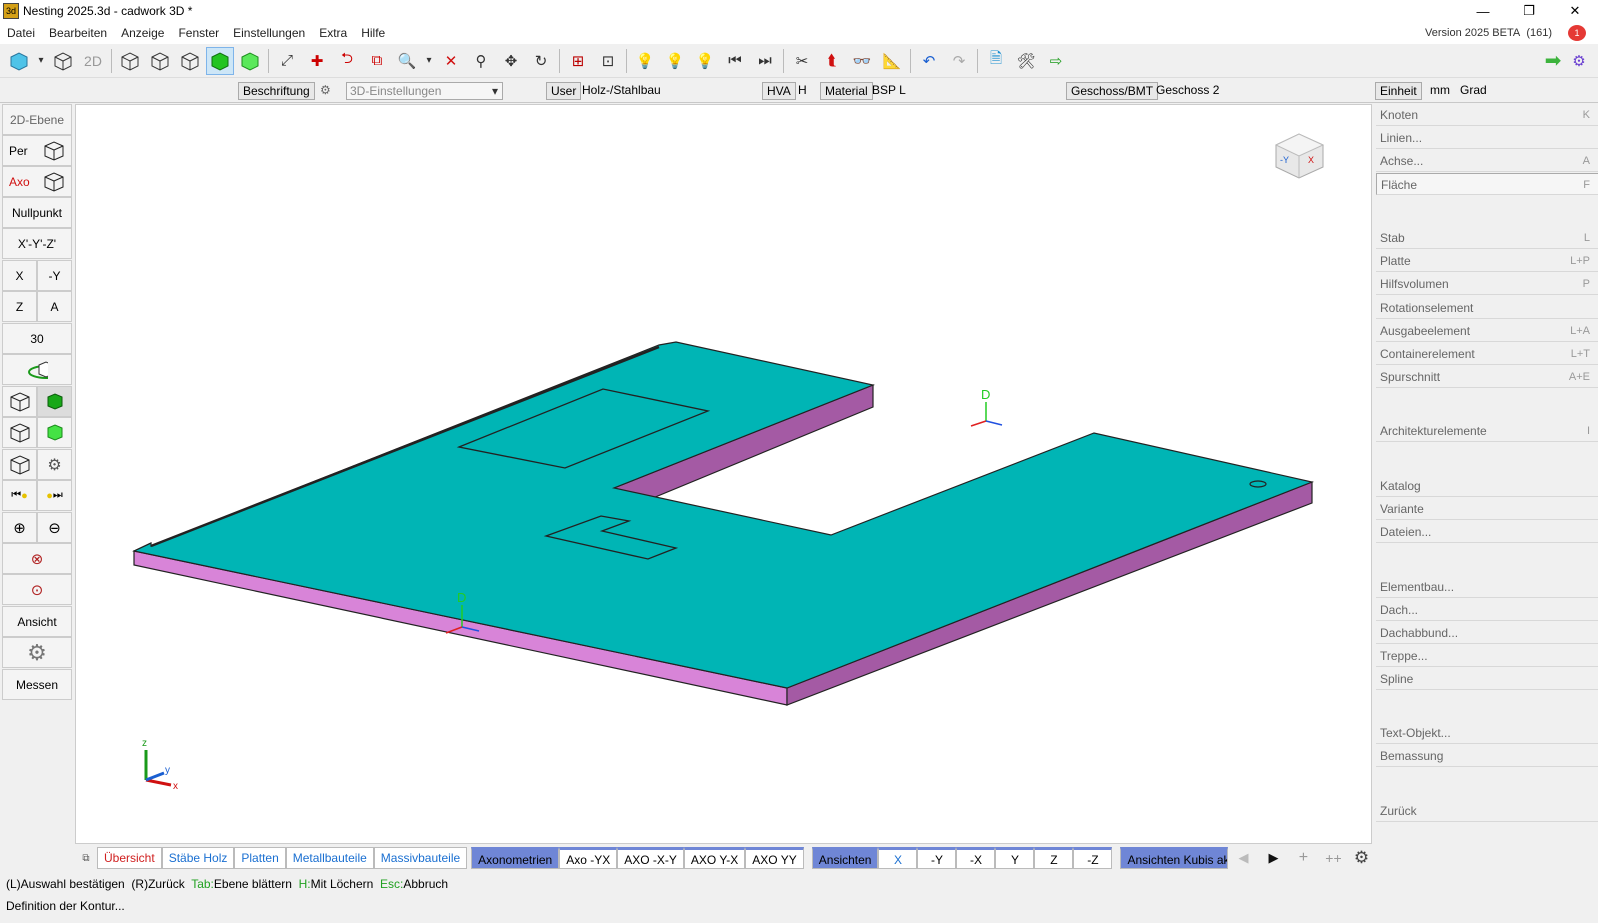  I want to click on 3d-settings-select: 3D-Einstellungen, so click(424, 91).